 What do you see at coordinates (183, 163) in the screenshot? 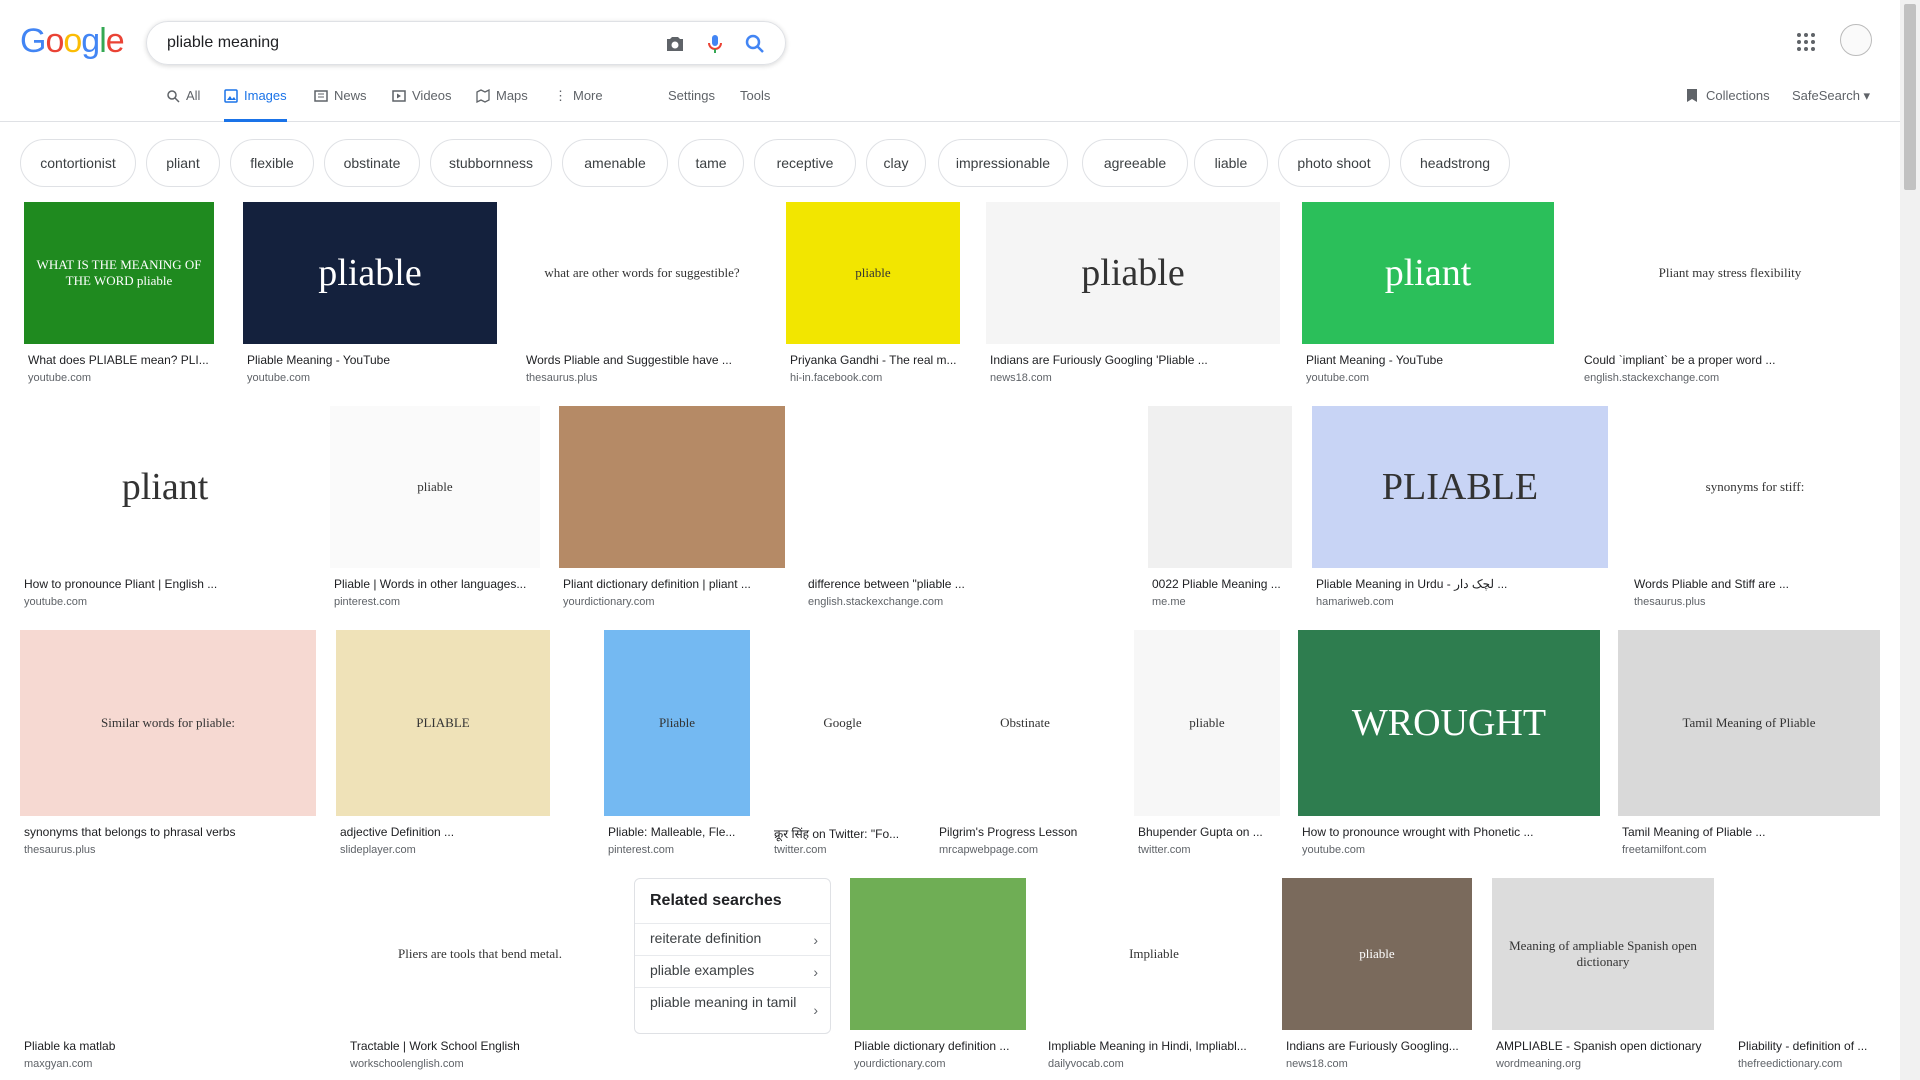
I see `chip: pliant` at bounding box center [183, 163].